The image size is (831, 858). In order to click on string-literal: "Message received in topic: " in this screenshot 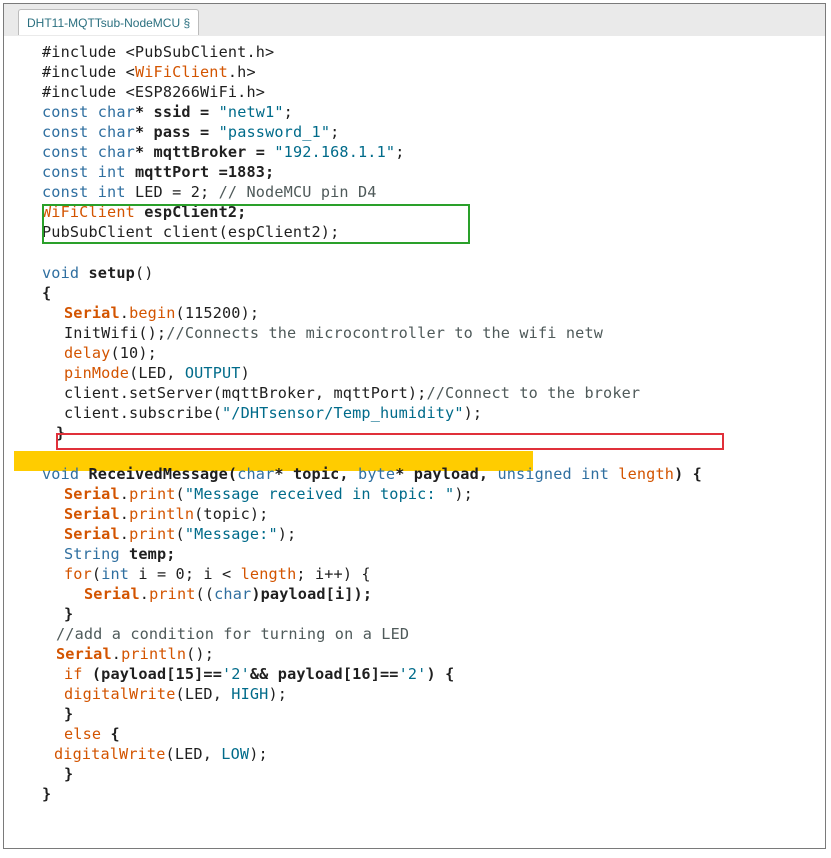, I will do `click(319, 494)`.